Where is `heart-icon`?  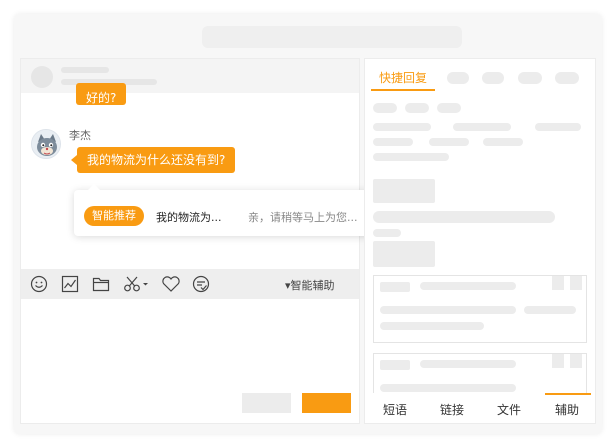
heart-icon is located at coordinates (171, 284).